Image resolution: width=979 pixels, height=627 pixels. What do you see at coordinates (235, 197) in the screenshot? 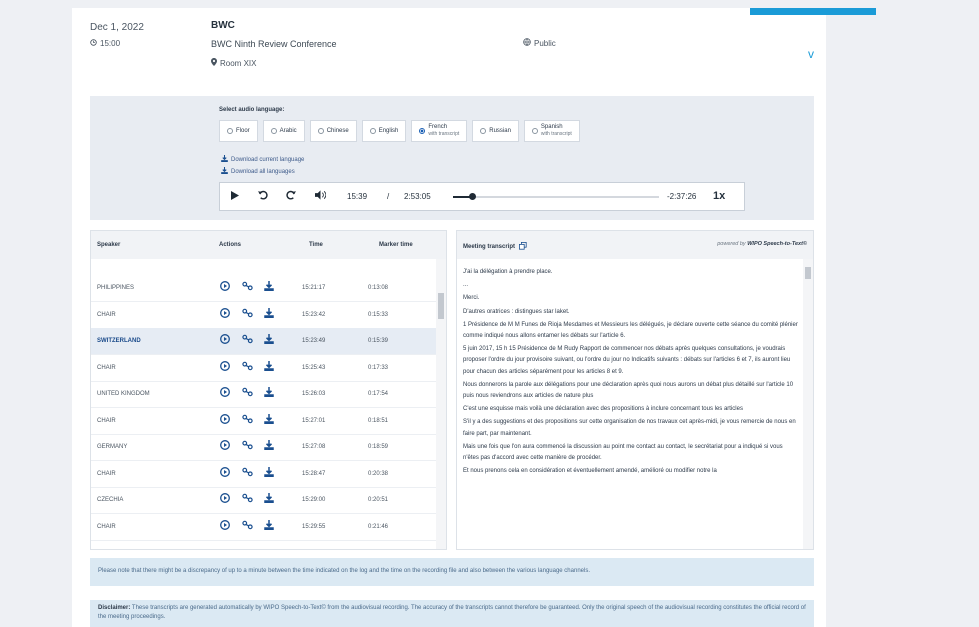
I see `play-icon` at bounding box center [235, 197].